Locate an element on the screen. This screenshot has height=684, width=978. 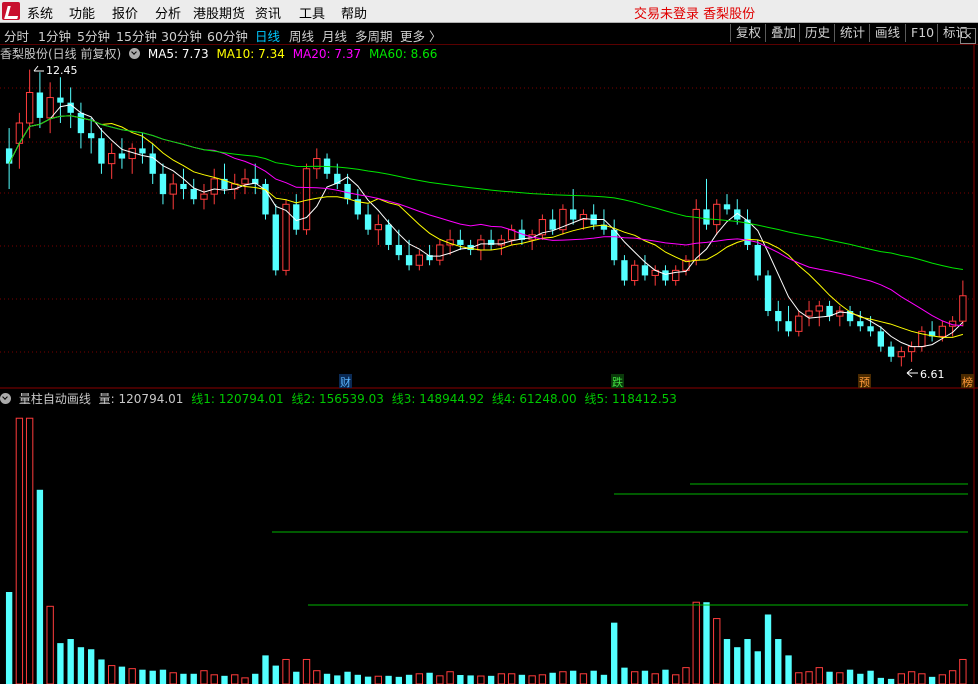
vol-line3: 线3: 148944.92 is located at coordinates (438, 399).